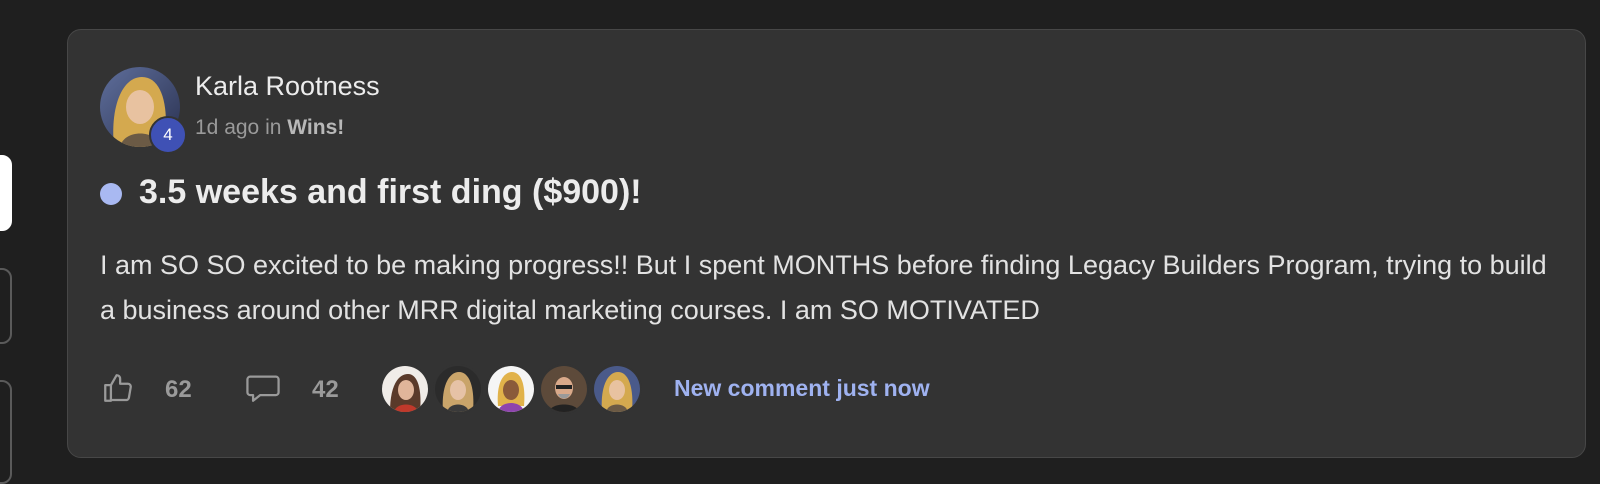 This screenshot has width=1600, height=484. What do you see at coordinates (143, 110) in the screenshot?
I see `author-avatar-wrapper: 4` at bounding box center [143, 110].